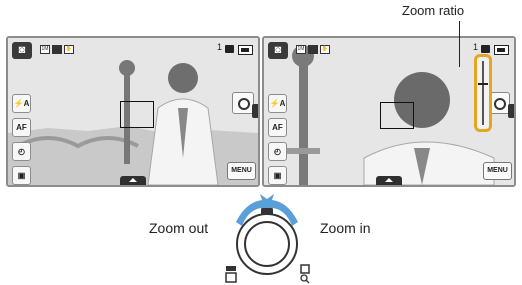 This screenshot has width=522, height=285. I want to click on zoom-ratio-callout-line, so click(459, 44).